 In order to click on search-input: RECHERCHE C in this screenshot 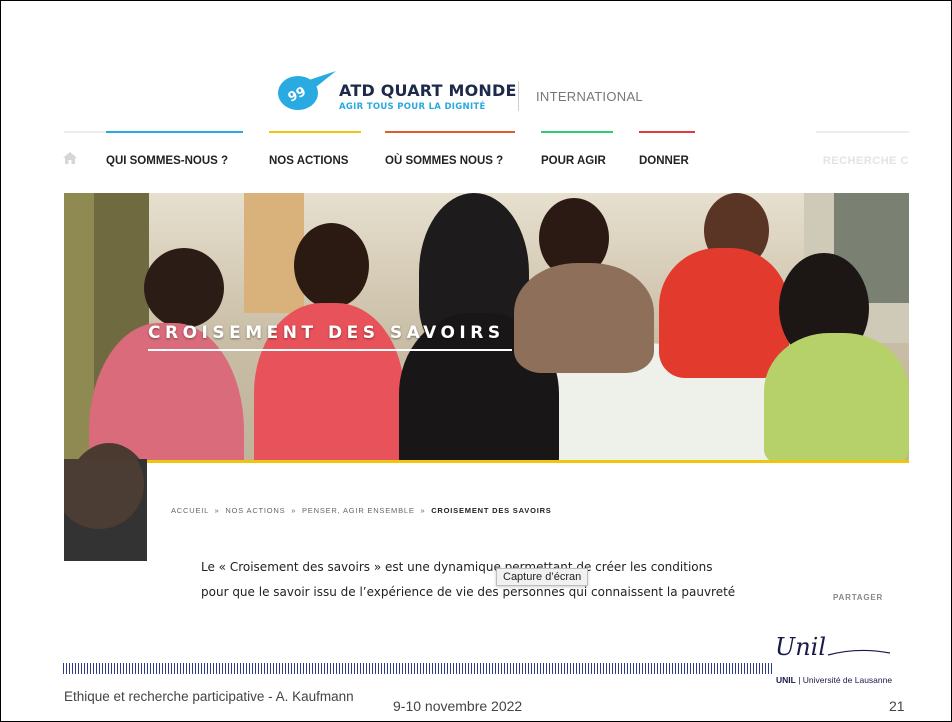, I will do `click(866, 161)`.